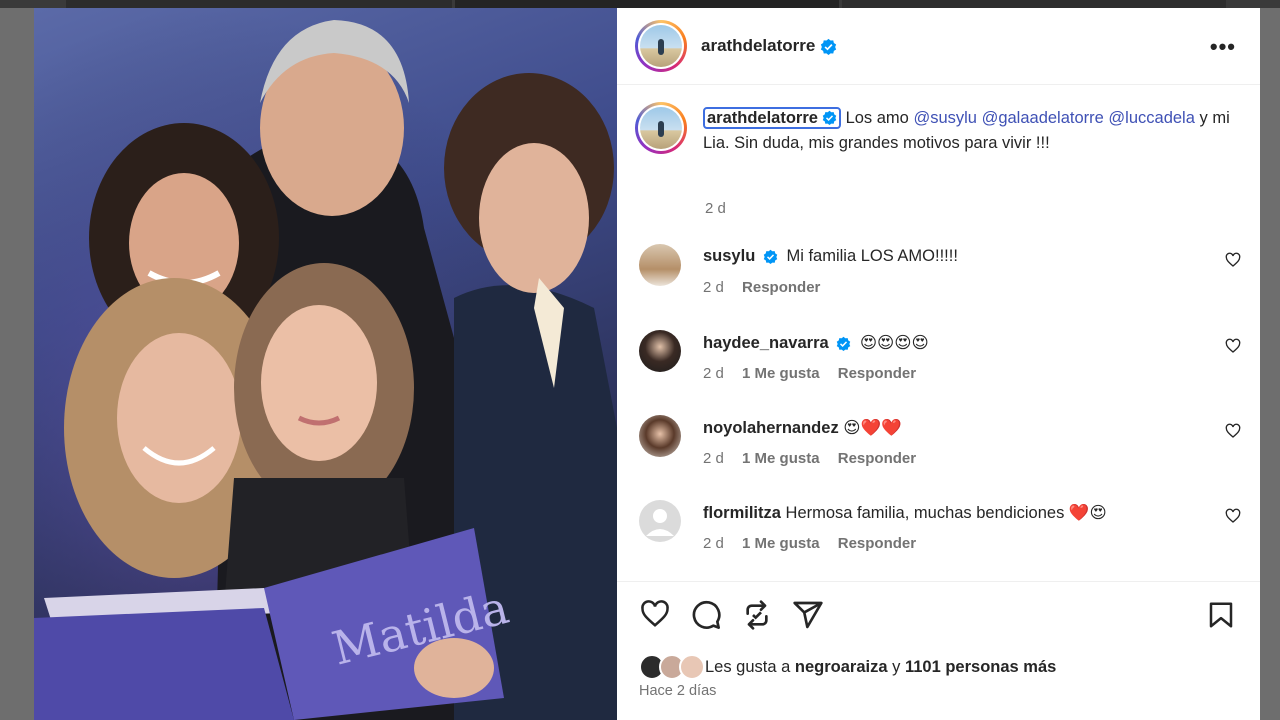 Image resolution: width=1280 pixels, height=720 pixels. I want to click on comment-meta: 2 d Responder, so click(768, 287).